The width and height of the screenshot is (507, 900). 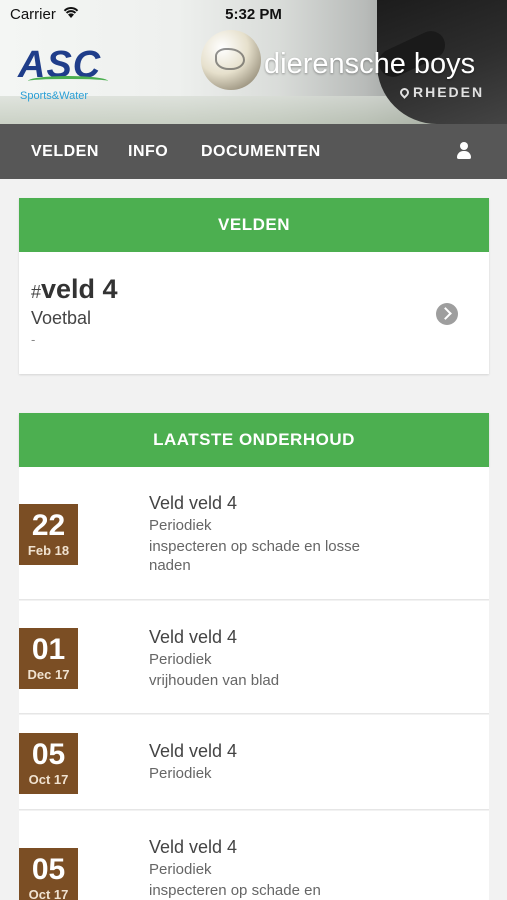 I want to click on date-badge: 01 Dec 17, so click(x=48, y=658).